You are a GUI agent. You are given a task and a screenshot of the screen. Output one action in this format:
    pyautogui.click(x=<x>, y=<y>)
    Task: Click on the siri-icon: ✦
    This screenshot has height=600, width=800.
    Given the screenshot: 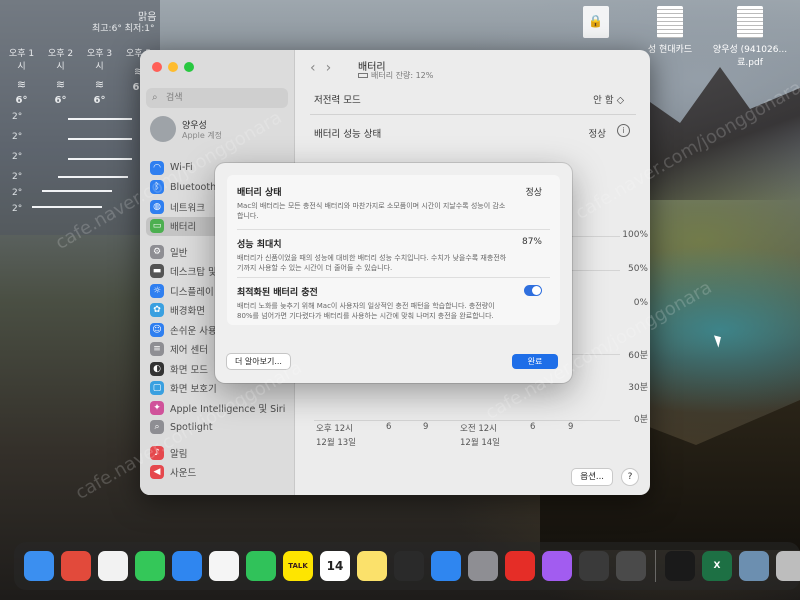 What is the action you would take?
    pyautogui.click(x=157, y=407)
    